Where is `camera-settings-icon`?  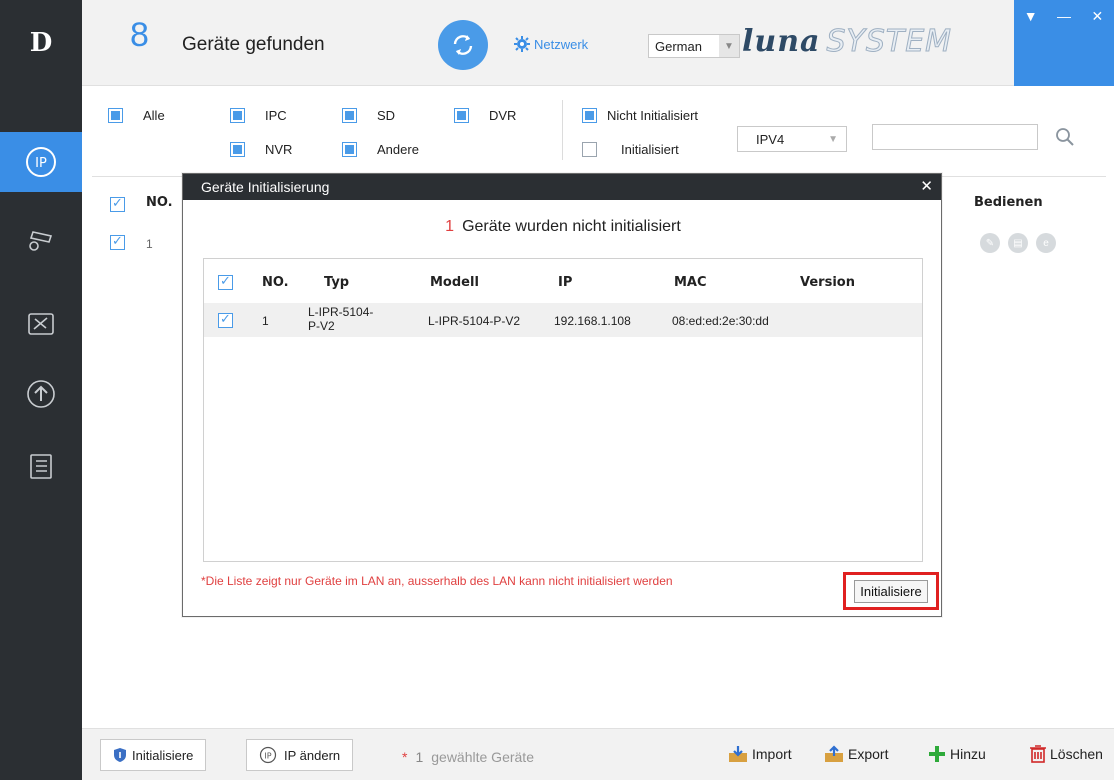
camera-settings-icon is located at coordinates (41, 241).